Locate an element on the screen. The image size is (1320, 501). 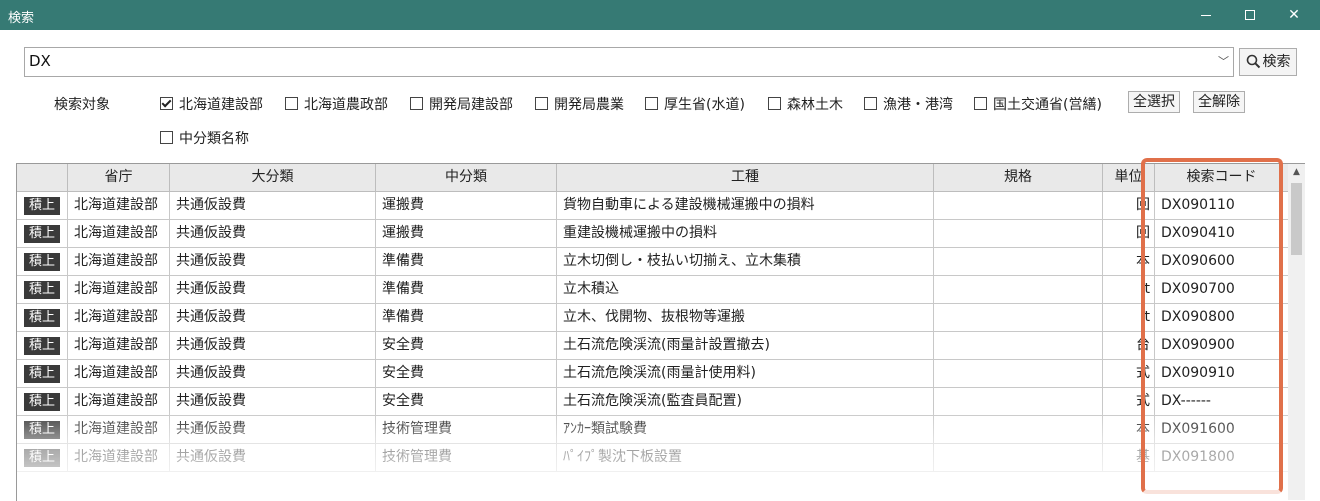
filter-checkbox-kaihatsu-nougyou: 開発局農業 is located at coordinates (579, 104).